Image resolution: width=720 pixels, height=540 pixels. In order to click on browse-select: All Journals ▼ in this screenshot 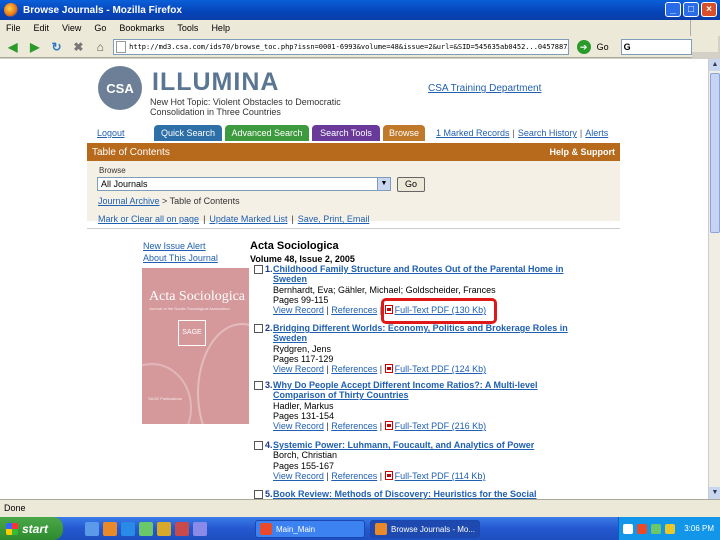, I will do `click(244, 184)`.